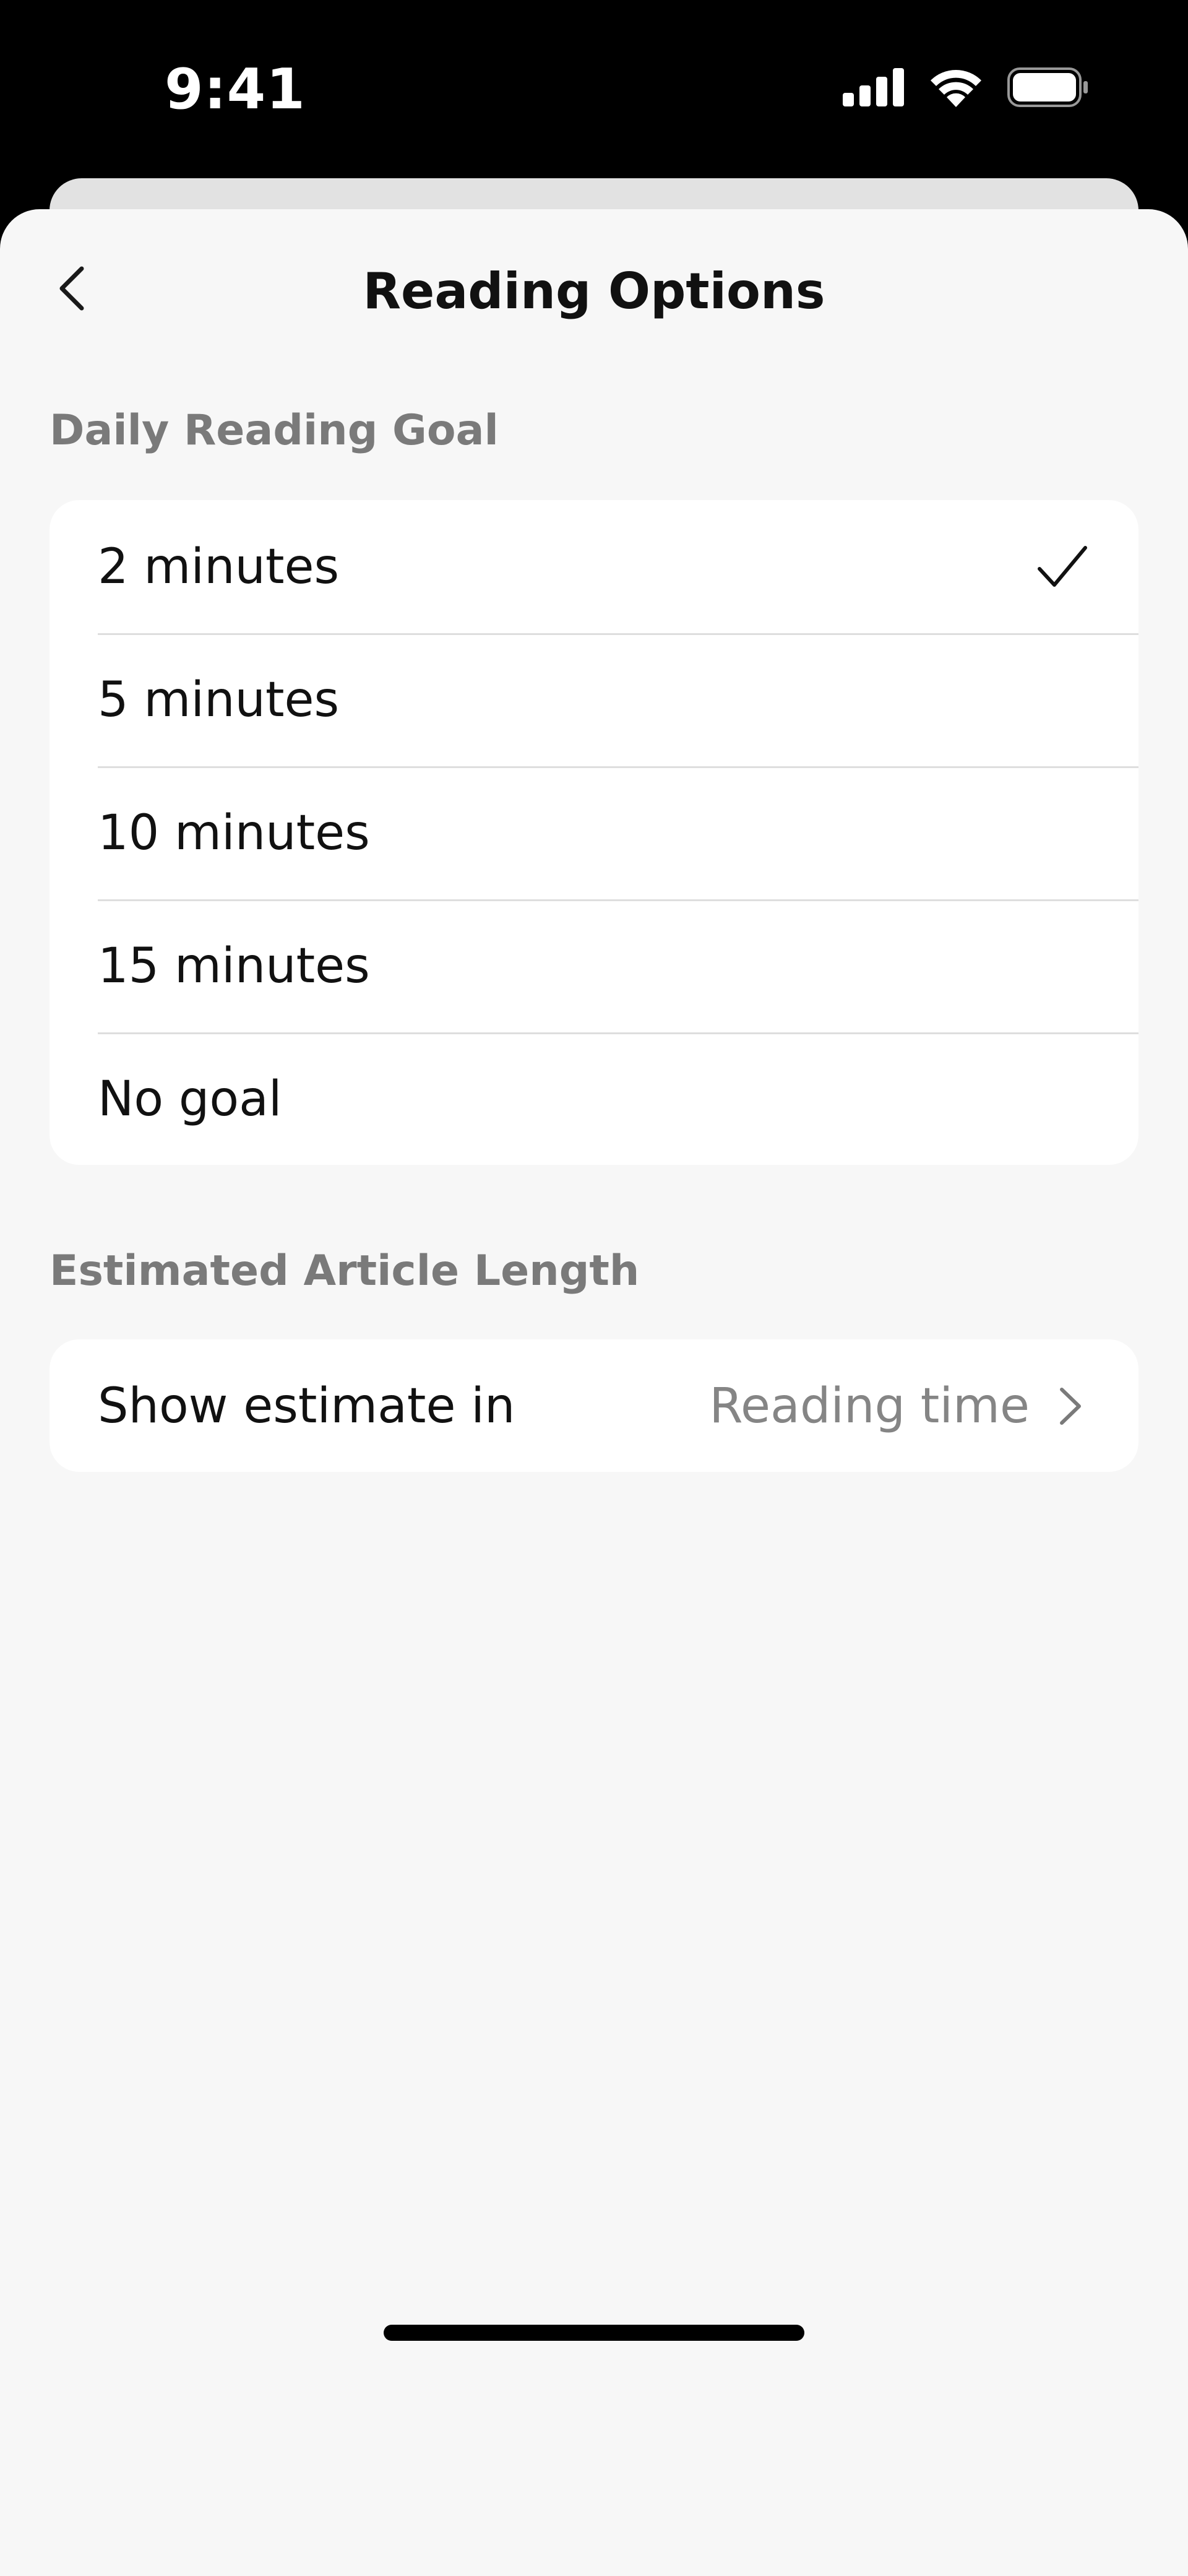  Describe the element at coordinates (594, 699) in the screenshot. I see `goal-option-5-minutes: 5 minutes` at that location.